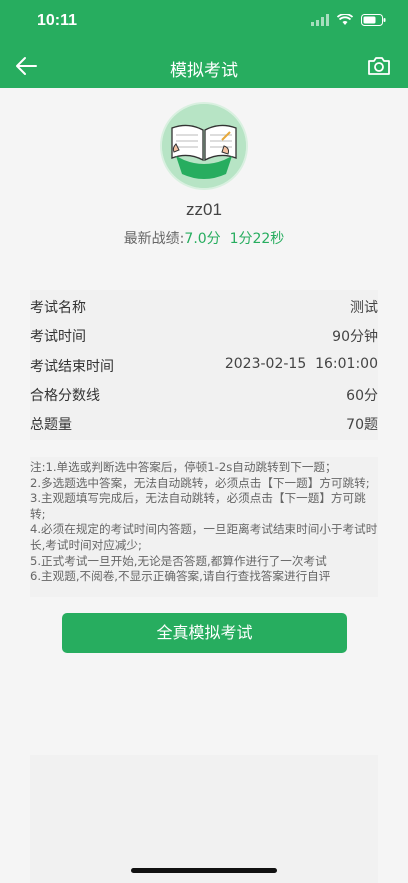 This screenshot has height=883, width=408. I want to click on start-mock-exam-button: 全真模拟考试, so click(204, 633).